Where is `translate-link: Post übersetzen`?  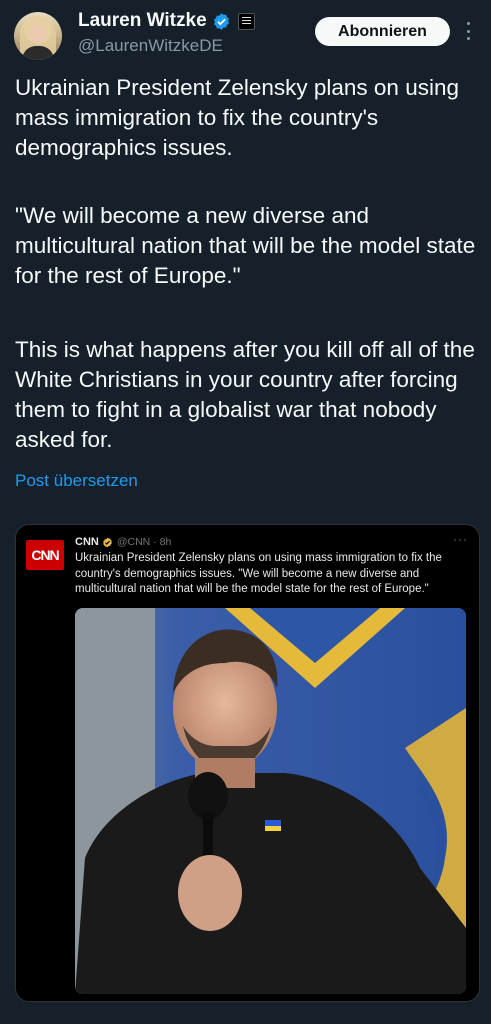 translate-link: Post übersetzen is located at coordinates (76, 481).